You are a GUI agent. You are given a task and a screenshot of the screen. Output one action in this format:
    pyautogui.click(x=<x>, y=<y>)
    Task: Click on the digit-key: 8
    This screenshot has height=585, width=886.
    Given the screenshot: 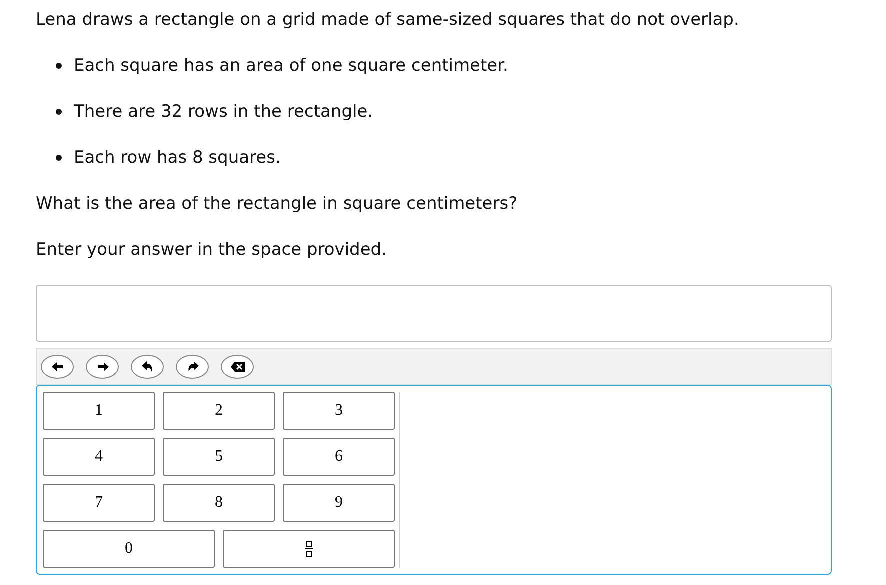 What is the action you would take?
    pyautogui.click(x=219, y=503)
    